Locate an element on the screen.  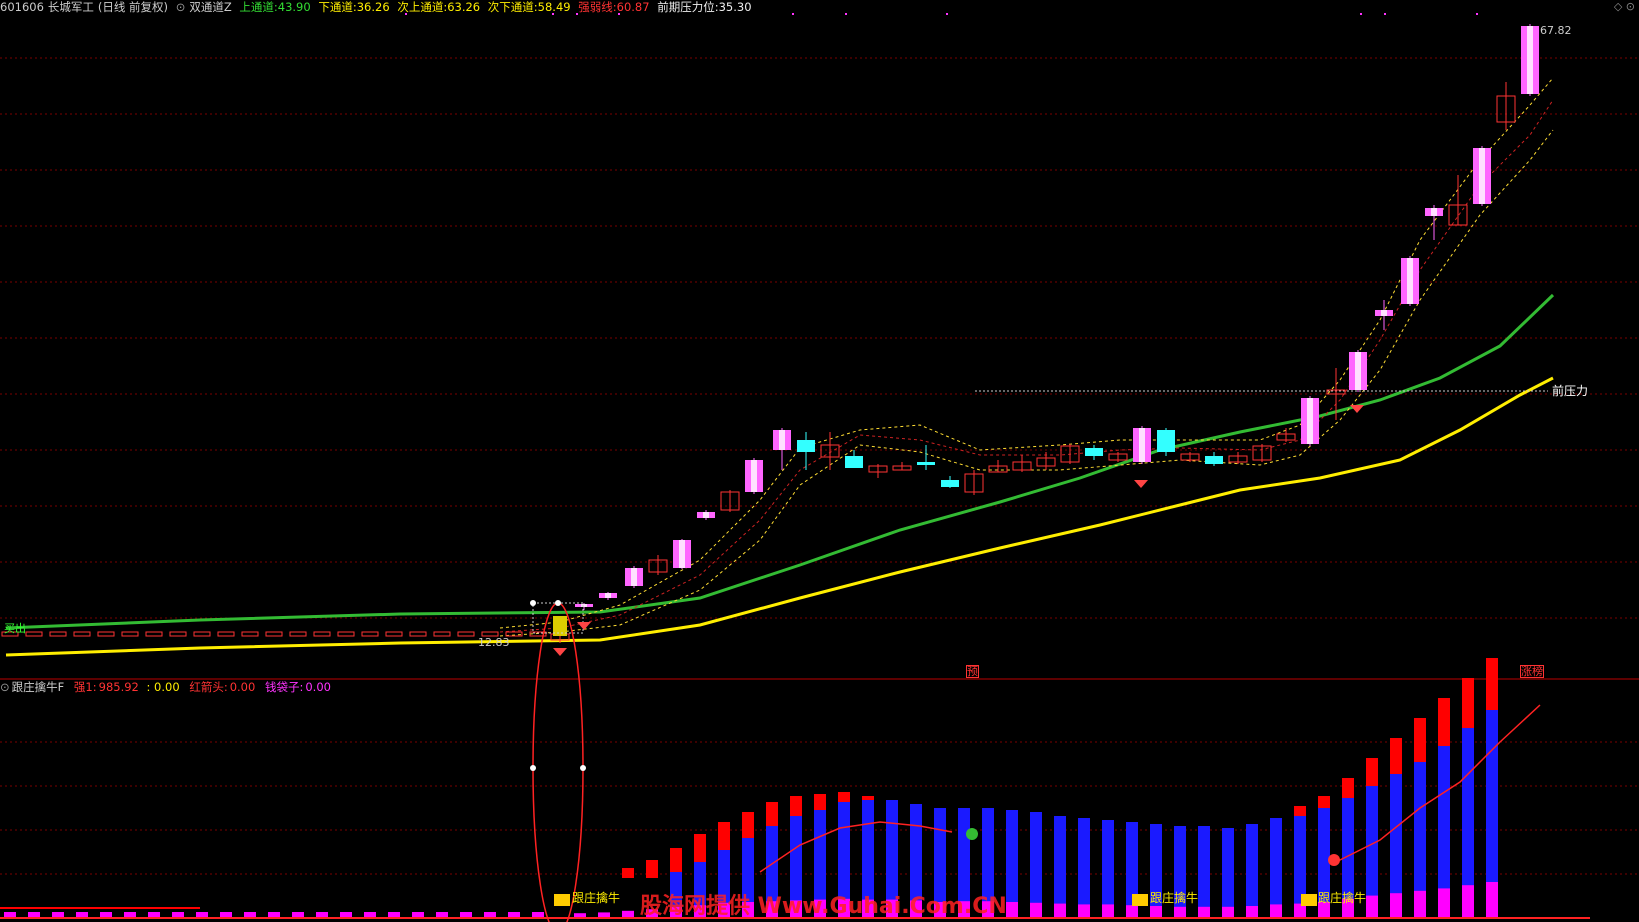
strong1-value: 985.92 is located at coordinates (118, 687).